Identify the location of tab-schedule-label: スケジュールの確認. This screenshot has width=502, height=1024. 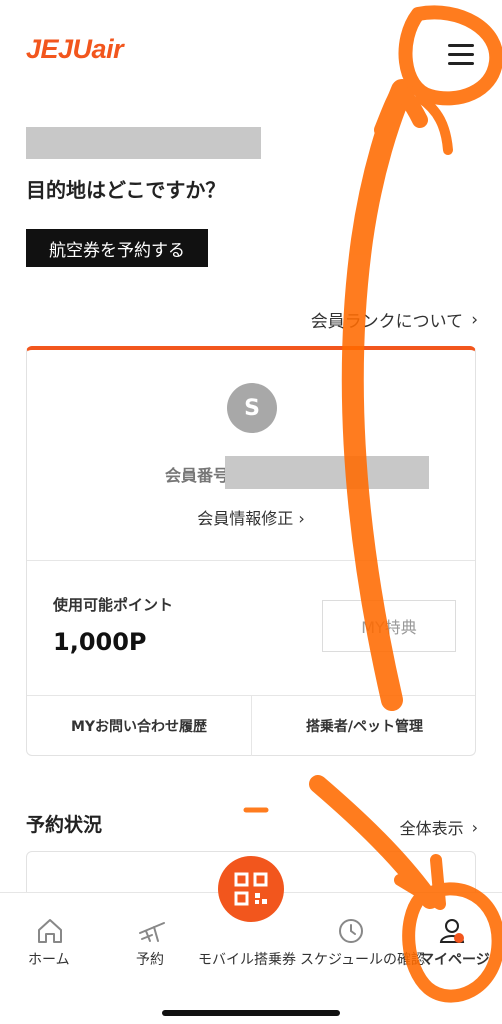
(363, 960).